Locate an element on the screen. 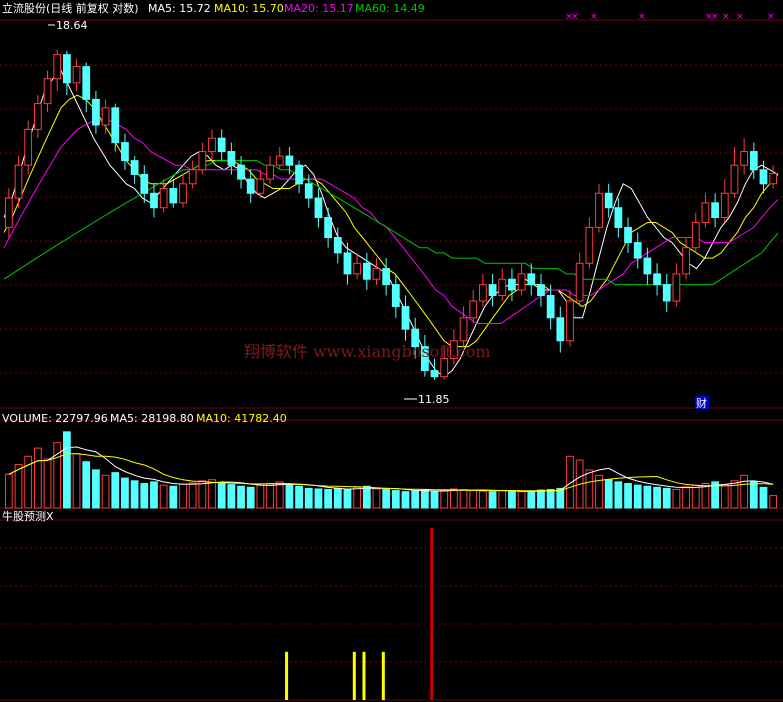 The width and height of the screenshot is (783, 702). watermark: 翔博软件 www.xiangbosoft.com is located at coordinates (367, 351).